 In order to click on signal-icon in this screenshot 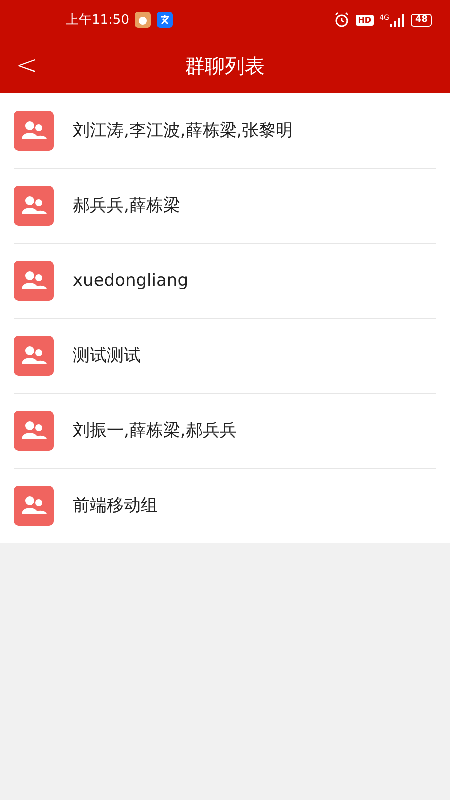, I will do `click(397, 20)`.